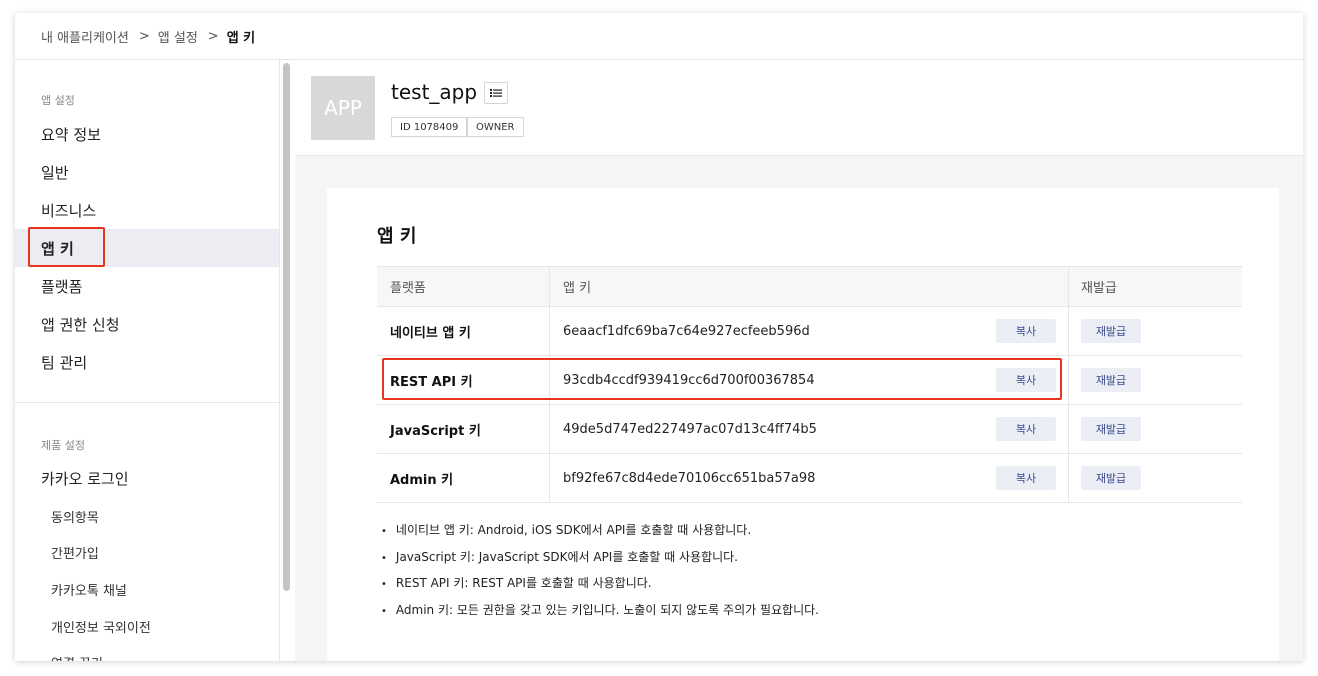 The width and height of the screenshot is (1318, 676). I want to click on sidebar-item-app-permission: 앱 권한 신청, so click(147, 324).